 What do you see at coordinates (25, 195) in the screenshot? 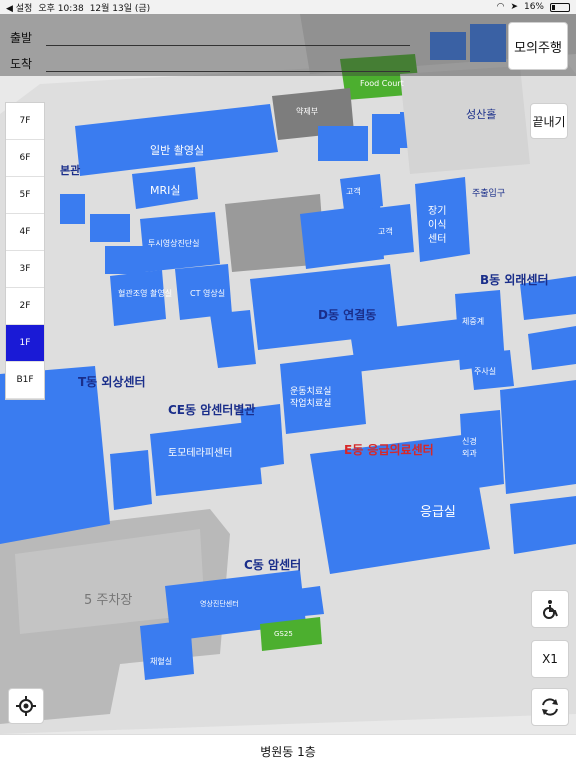
I see `floor-5f: 5F` at bounding box center [25, 195].